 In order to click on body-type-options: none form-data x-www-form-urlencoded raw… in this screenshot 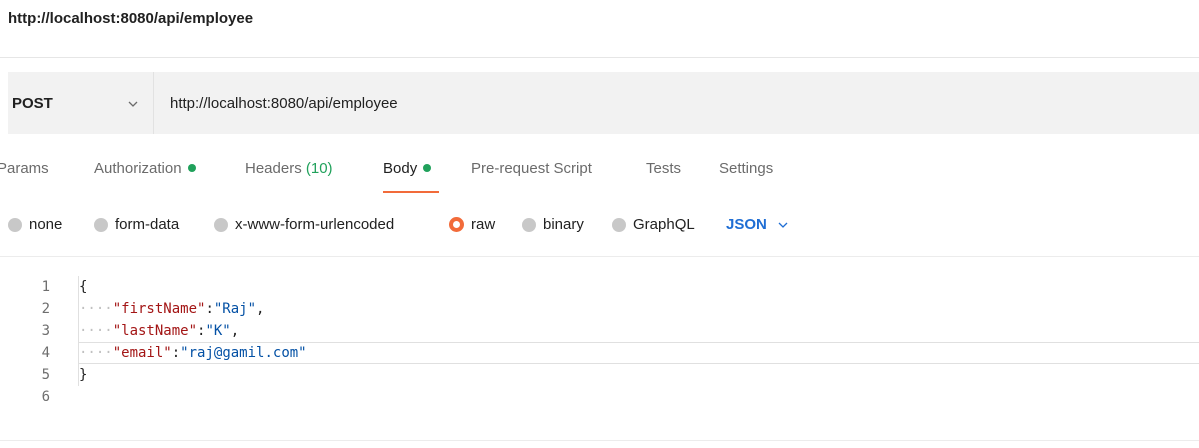, I will do `click(599, 227)`.